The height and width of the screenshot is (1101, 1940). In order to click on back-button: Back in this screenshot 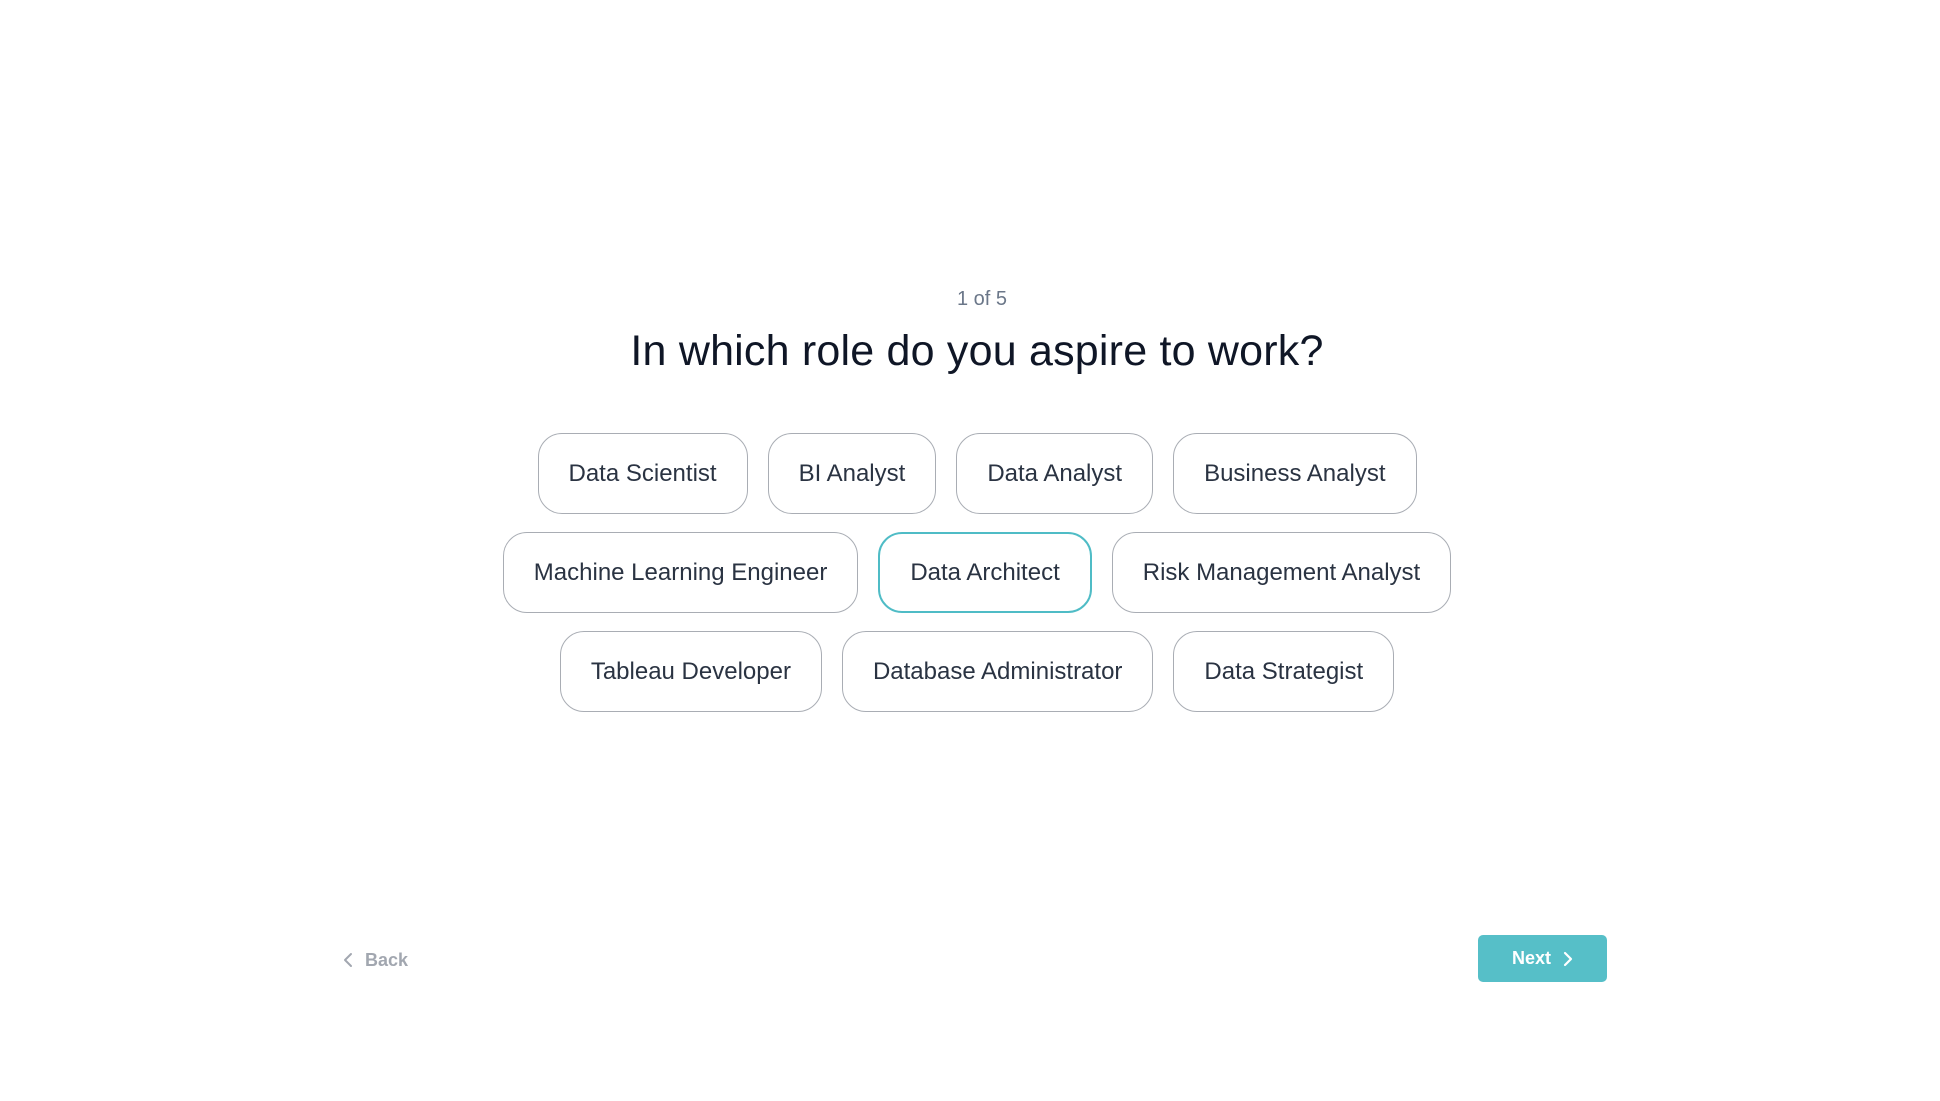, I will do `click(375, 960)`.